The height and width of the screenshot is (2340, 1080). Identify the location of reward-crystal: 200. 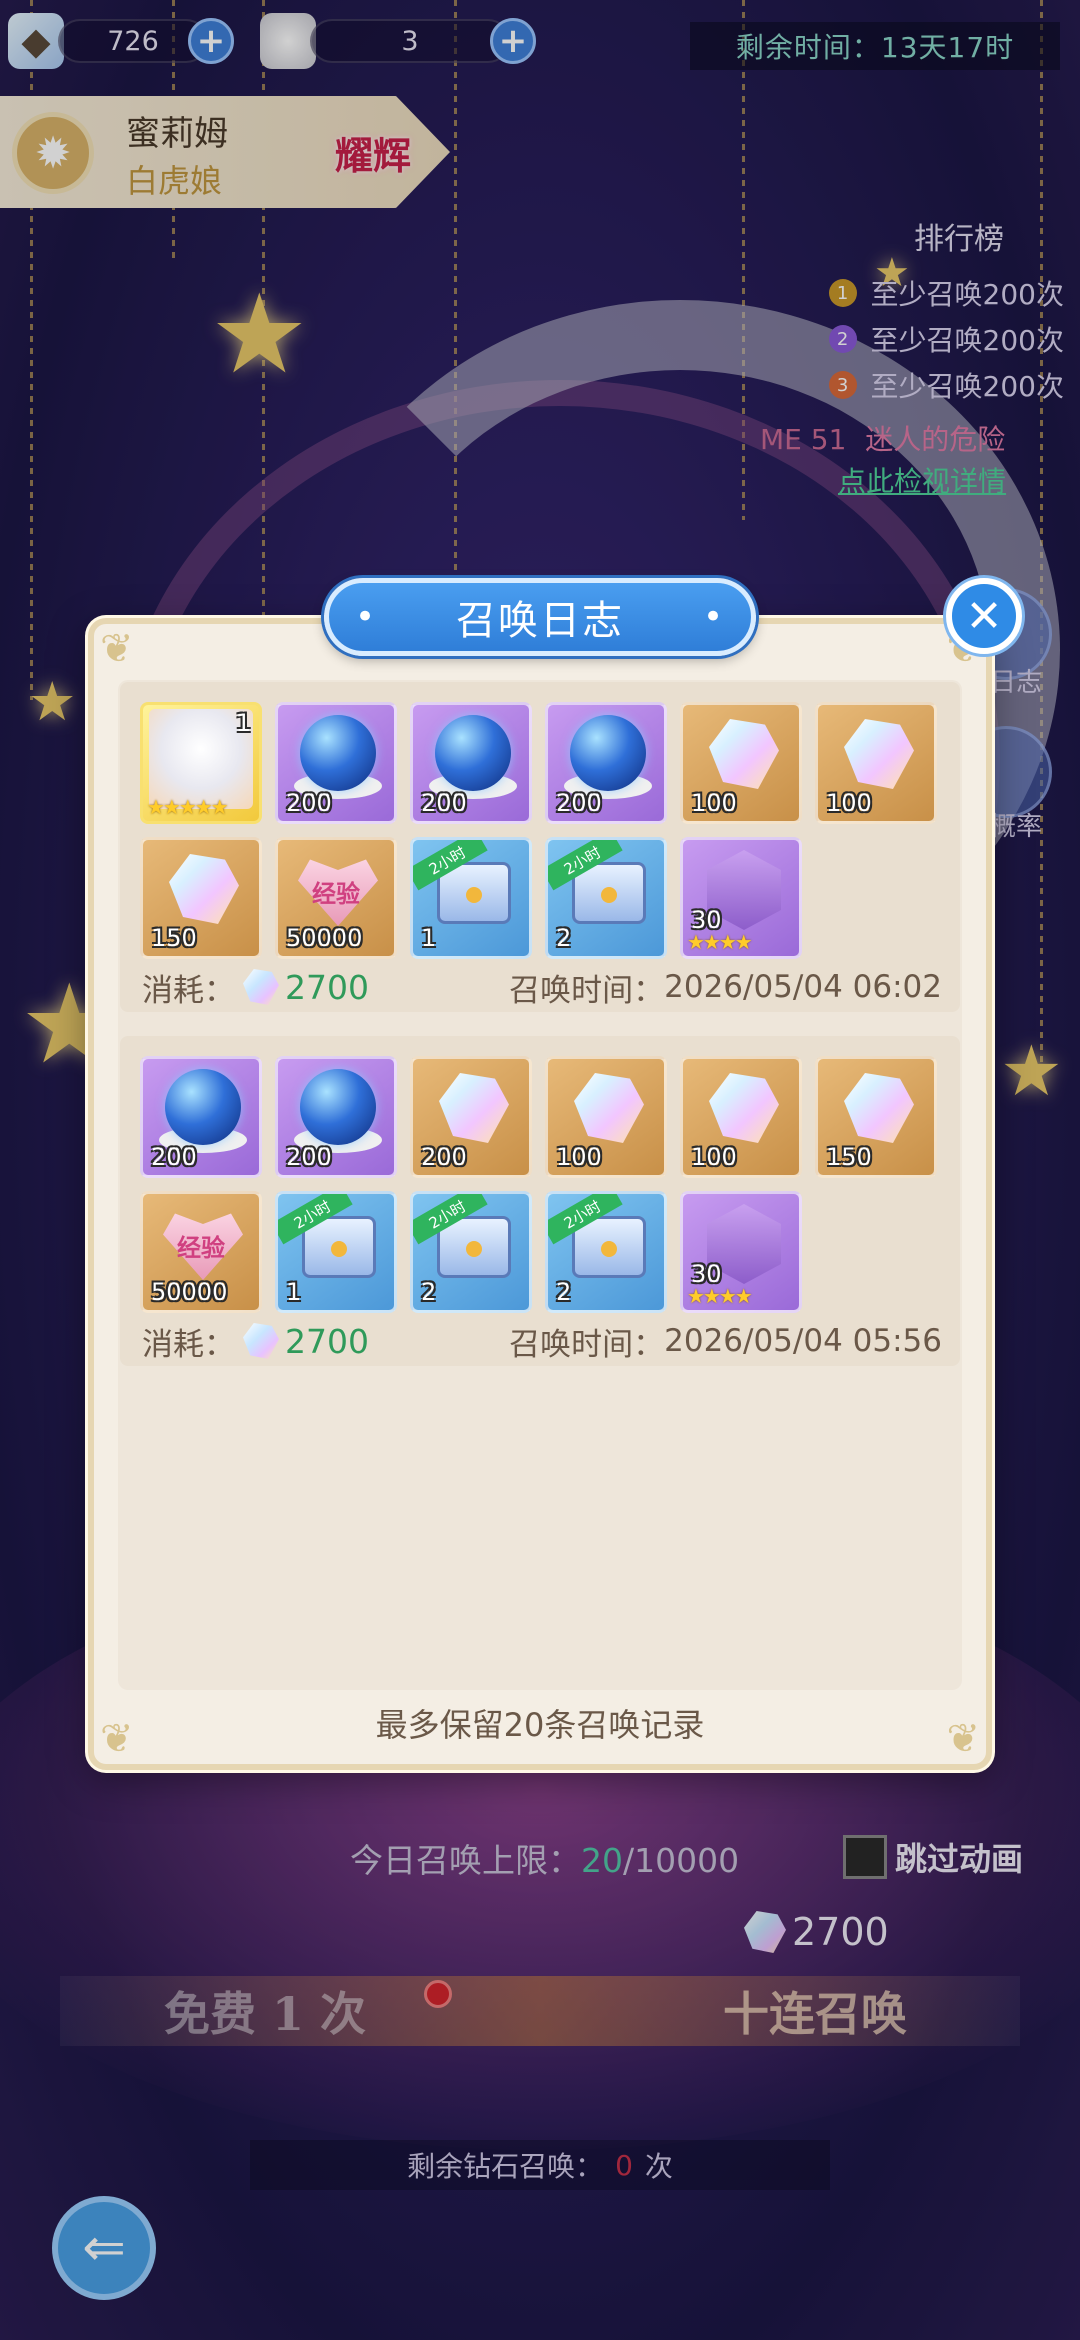
(471, 1117).